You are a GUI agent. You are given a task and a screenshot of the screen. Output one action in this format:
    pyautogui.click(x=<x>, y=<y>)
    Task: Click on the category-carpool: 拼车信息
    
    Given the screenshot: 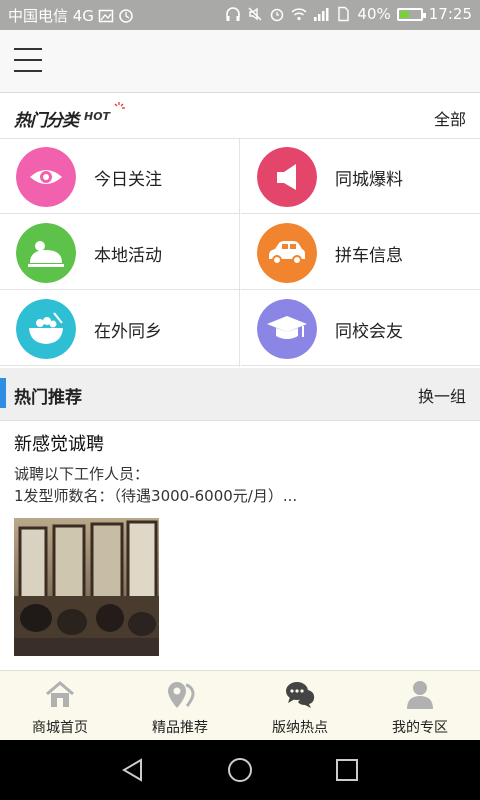 What is the action you would take?
    pyautogui.click(x=360, y=252)
    